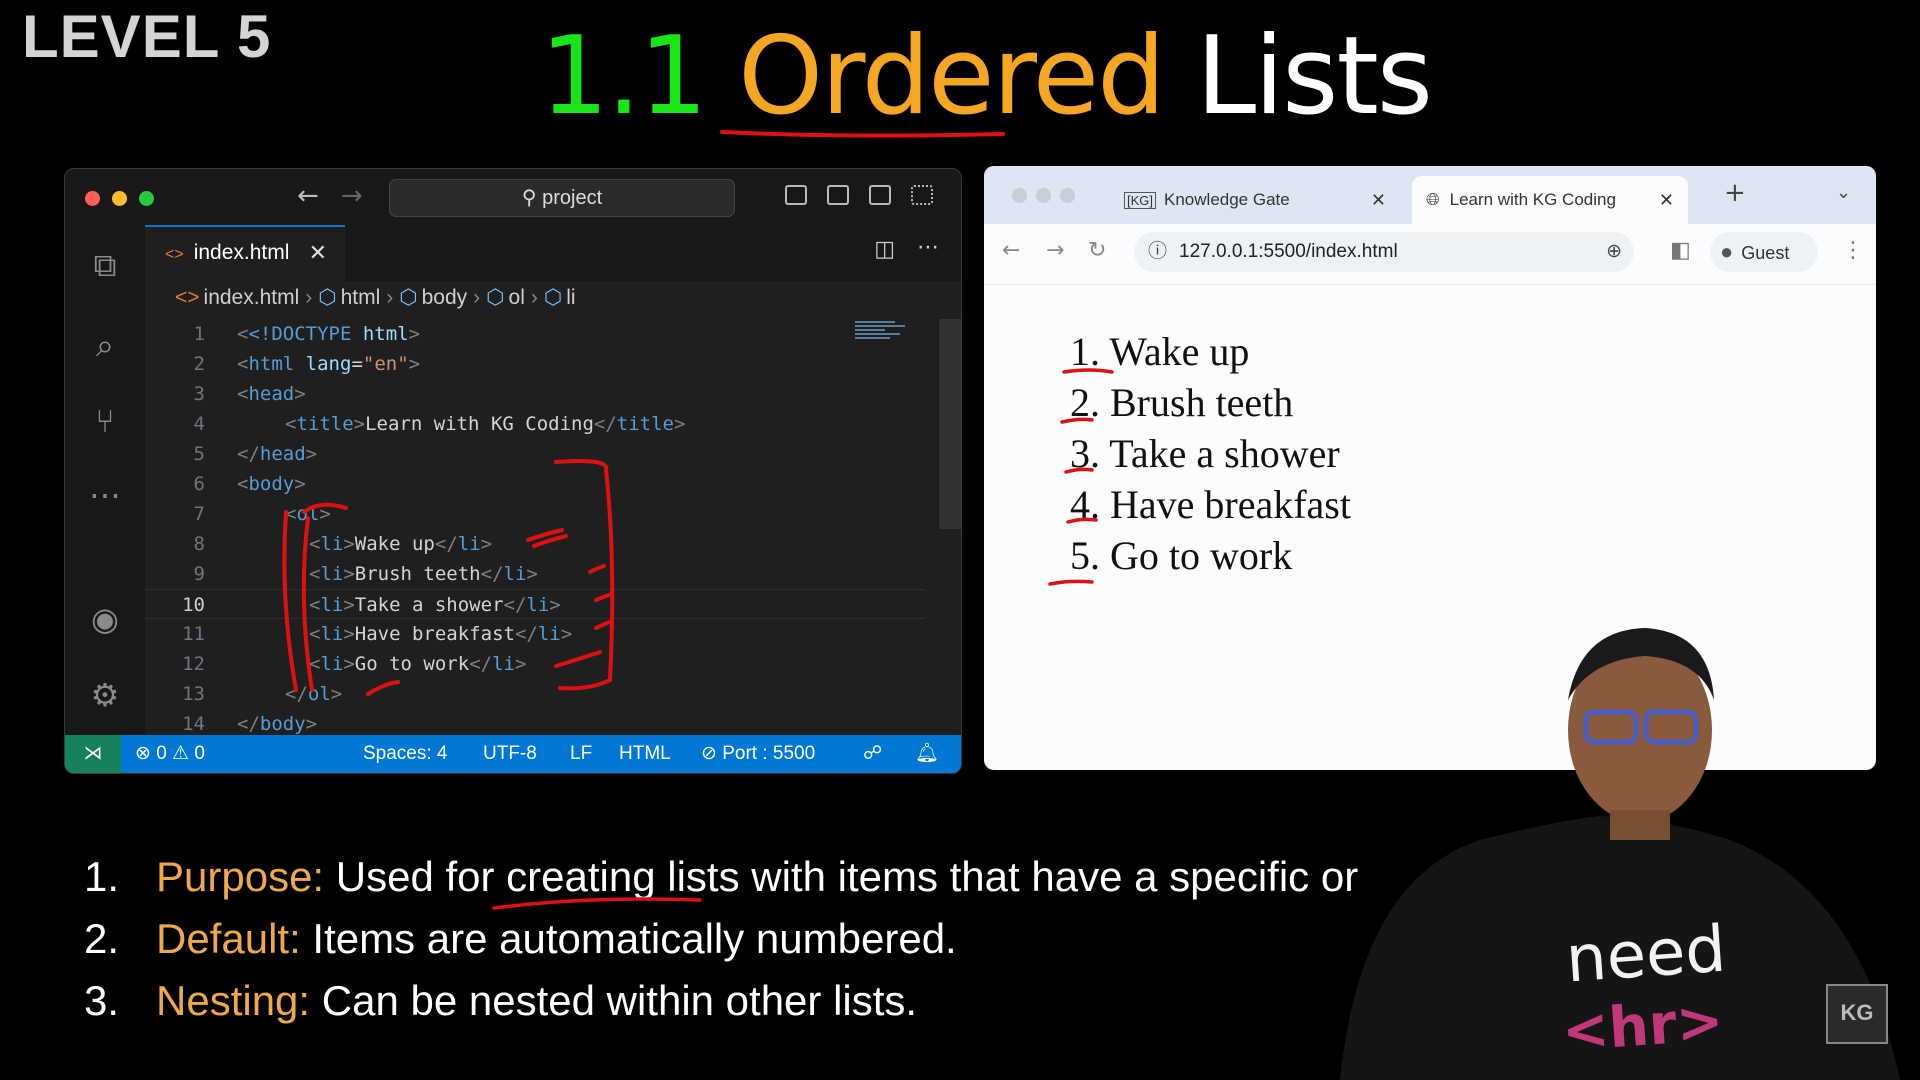  What do you see at coordinates (1857, 1014) in the screenshot?
I see `kg-logo: KG` at bounding box center [1857, 1014].